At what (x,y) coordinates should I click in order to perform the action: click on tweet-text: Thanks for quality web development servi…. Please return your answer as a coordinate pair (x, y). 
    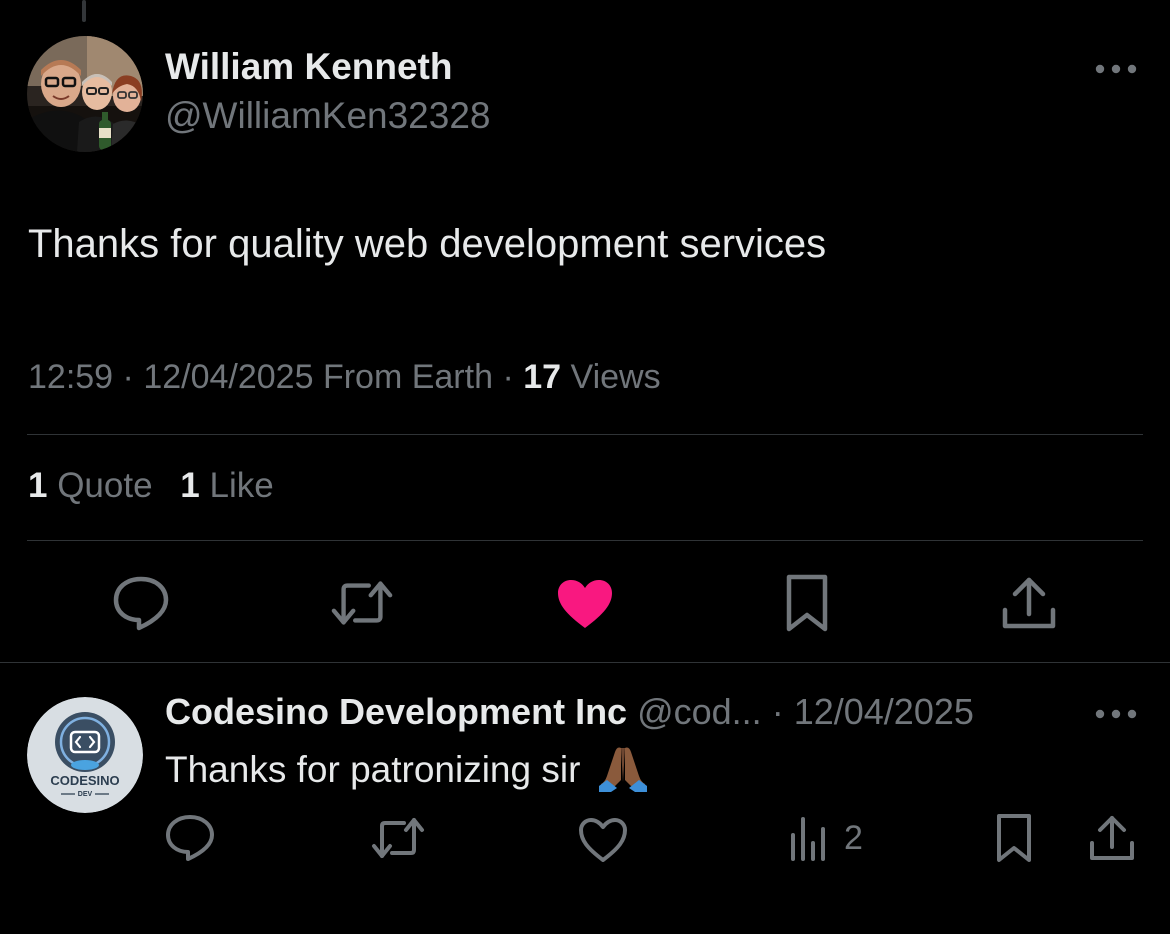
    Looking at the image, I should click on (427, 244).